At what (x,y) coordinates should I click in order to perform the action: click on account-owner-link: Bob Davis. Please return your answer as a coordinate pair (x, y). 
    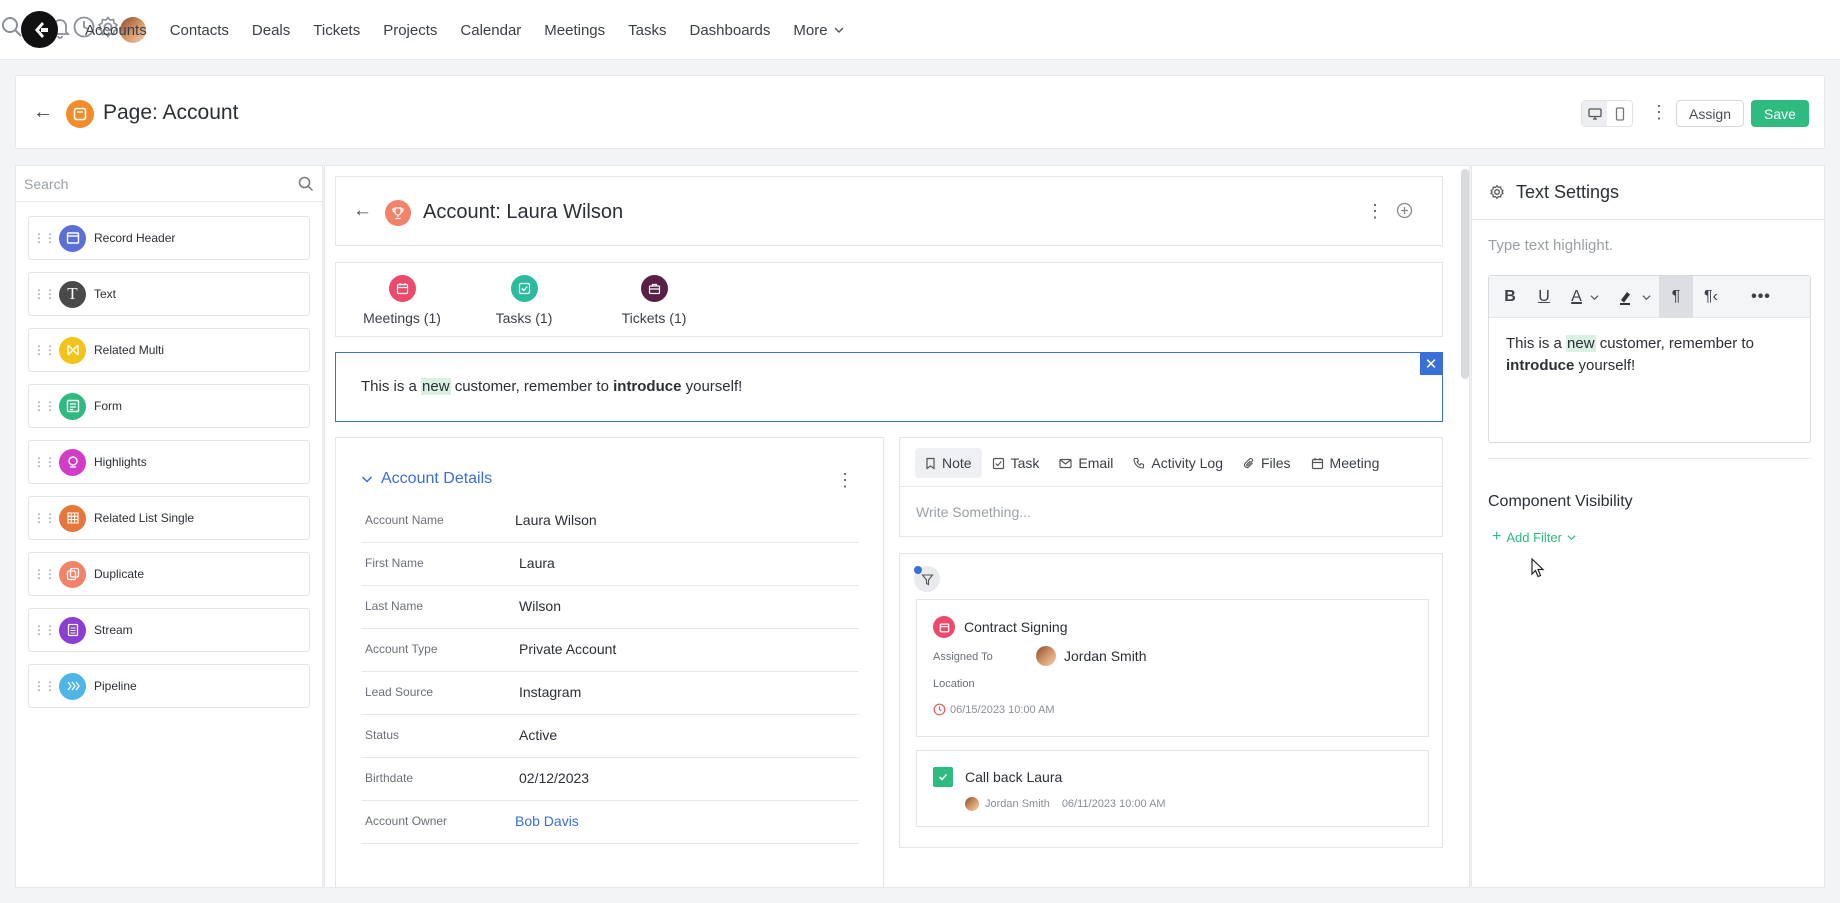
    Looking at the image, I should click on (547, 821).